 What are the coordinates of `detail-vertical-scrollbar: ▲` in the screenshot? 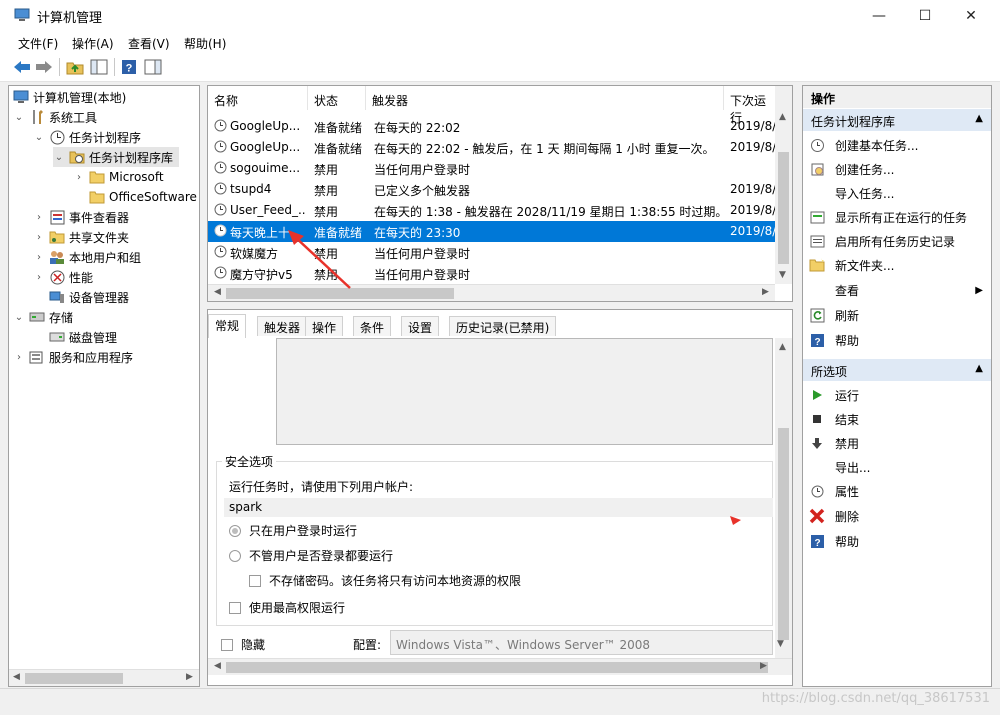 It's located at (783, 498).